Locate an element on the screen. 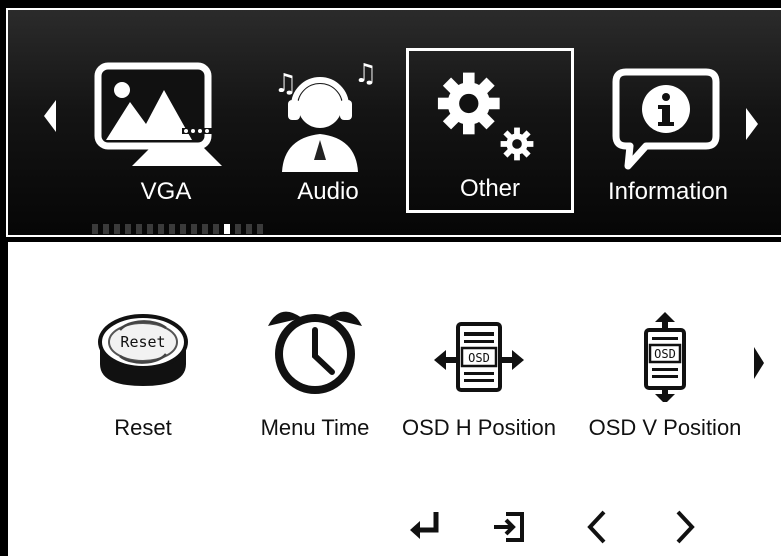 The image size is (781, 556). submenu-item-menu-time: Menu Time is located at coordinates (315, 372).